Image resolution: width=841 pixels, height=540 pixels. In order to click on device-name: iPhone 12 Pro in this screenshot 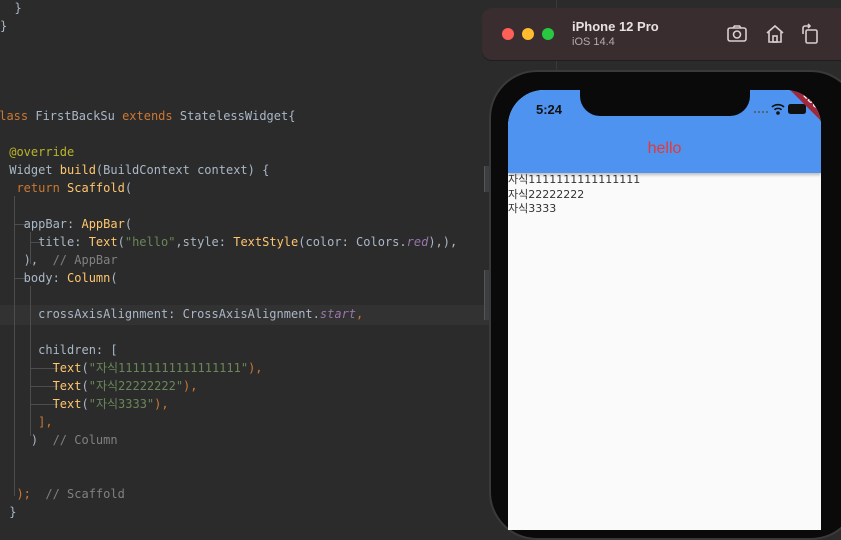, I will do `click(615, 26)`.